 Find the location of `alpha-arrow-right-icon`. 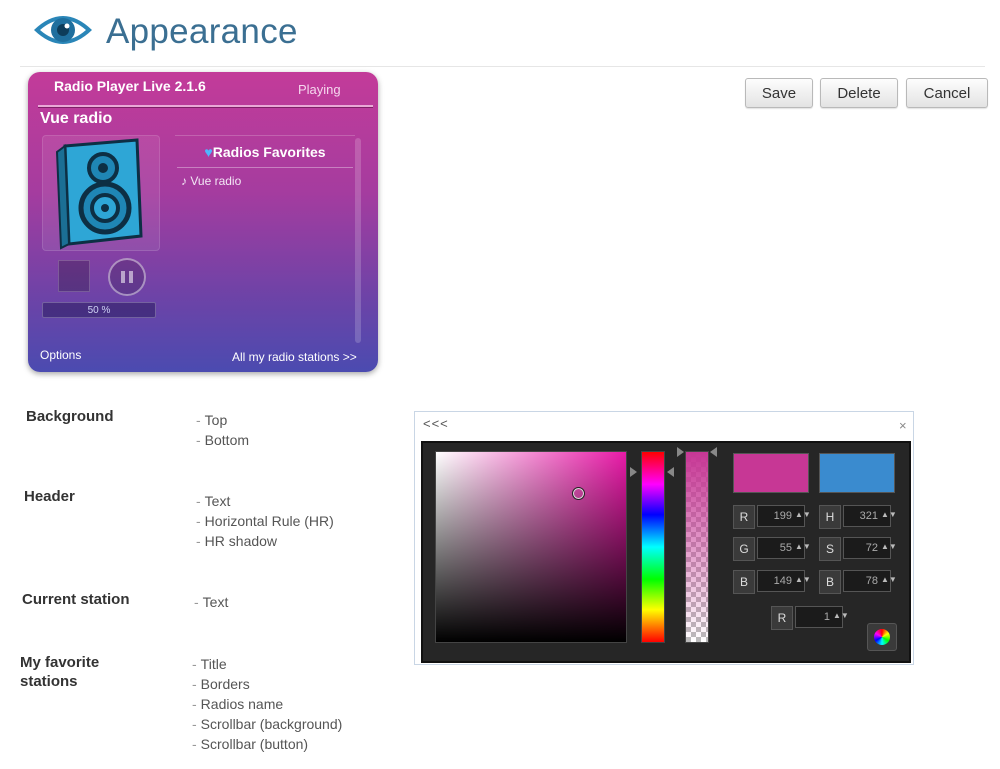

alpha-arrow-right-icon is located at coordinates (713, 452).